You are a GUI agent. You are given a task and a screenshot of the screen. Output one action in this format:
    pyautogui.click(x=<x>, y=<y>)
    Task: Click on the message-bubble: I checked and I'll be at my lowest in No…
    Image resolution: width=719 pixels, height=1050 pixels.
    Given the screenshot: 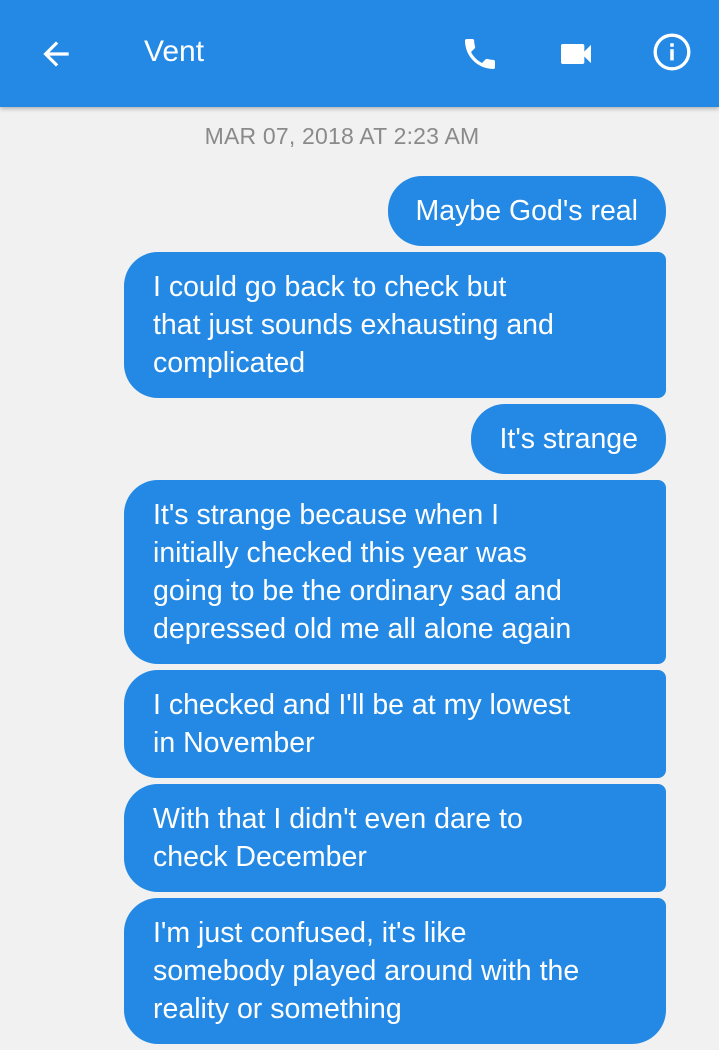 What is the action you would take?
    pyautogui.click(x=395, y=724)
    